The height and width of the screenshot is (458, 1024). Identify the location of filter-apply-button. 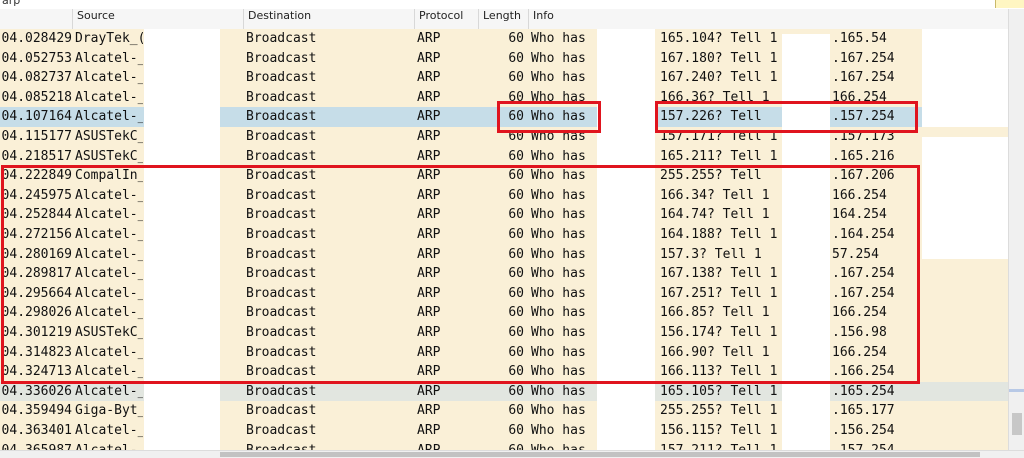
(1009, 4).